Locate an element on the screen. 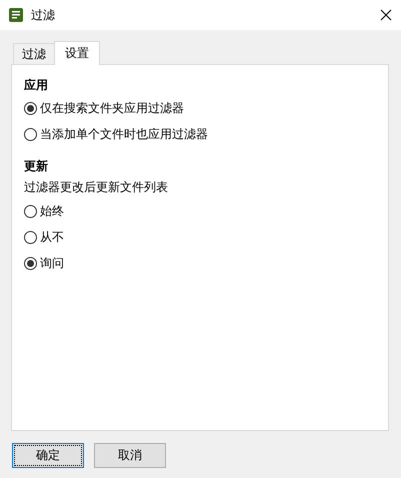  option-label: 当添加单个文件时也应用过滤器 is located at coordinates (124, 134).